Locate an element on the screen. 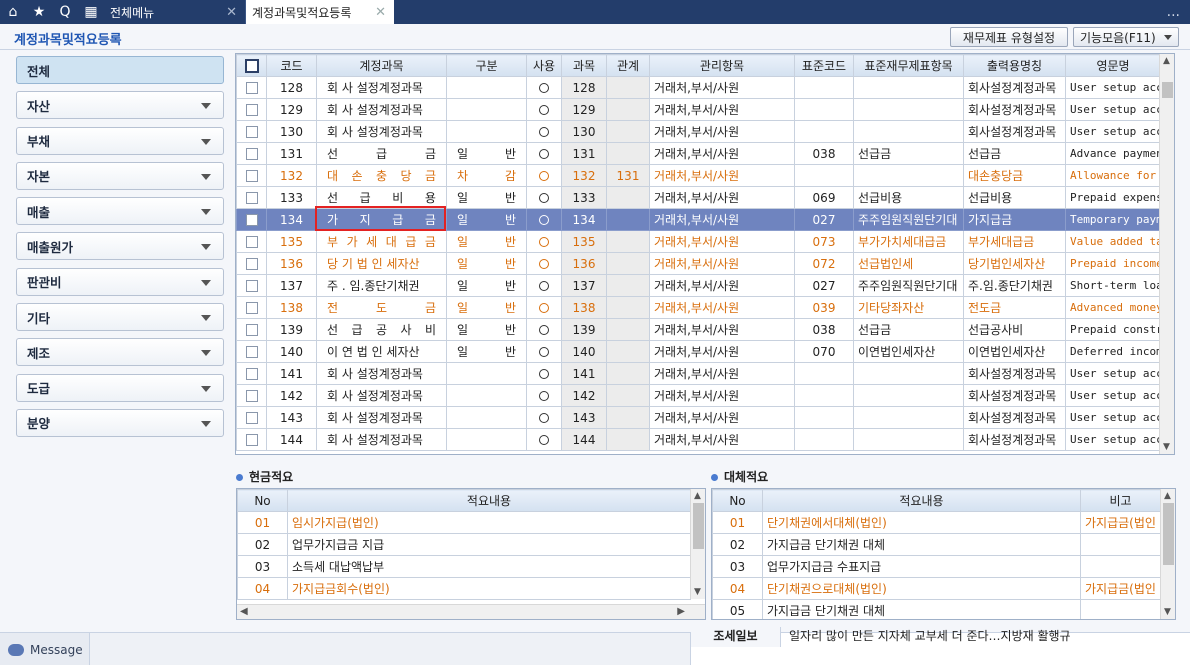  menu-grid-icon: ▦ is located at coordinates (91, 12).